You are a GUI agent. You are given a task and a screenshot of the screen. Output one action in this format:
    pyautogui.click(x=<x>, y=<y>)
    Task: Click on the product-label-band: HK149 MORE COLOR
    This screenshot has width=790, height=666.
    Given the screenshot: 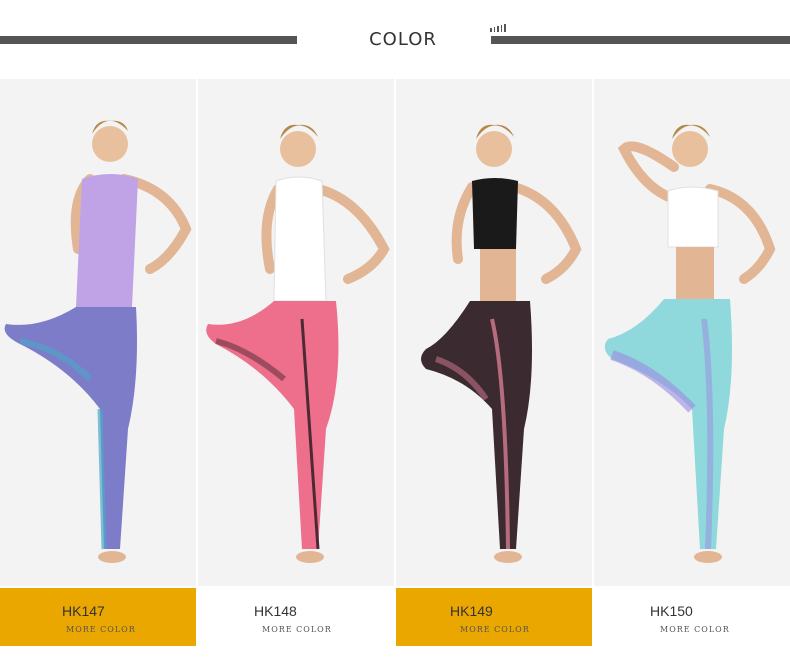 What is the action you would take?
    pyautogui.click(x=494, y=617)
    